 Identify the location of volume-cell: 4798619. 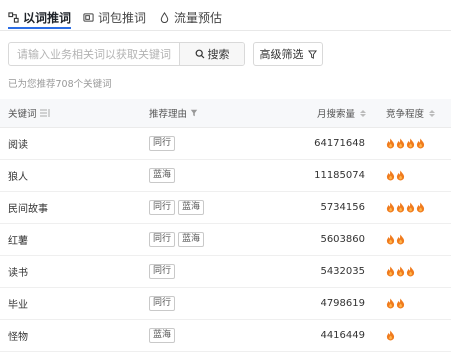
(342, 303).